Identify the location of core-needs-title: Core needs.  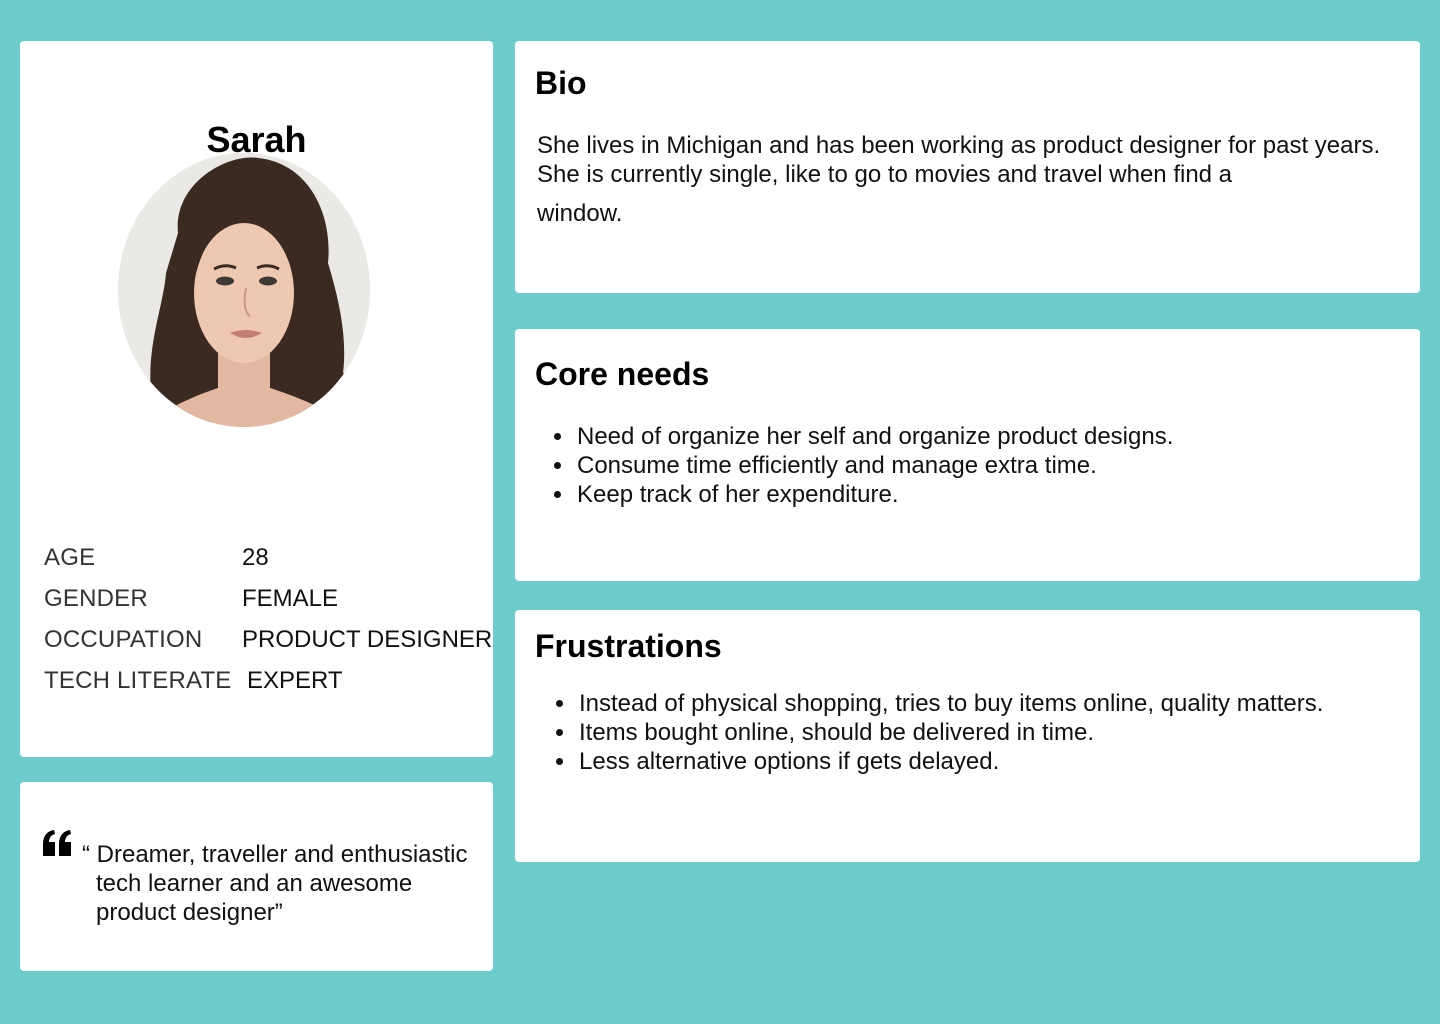
(622, 374).